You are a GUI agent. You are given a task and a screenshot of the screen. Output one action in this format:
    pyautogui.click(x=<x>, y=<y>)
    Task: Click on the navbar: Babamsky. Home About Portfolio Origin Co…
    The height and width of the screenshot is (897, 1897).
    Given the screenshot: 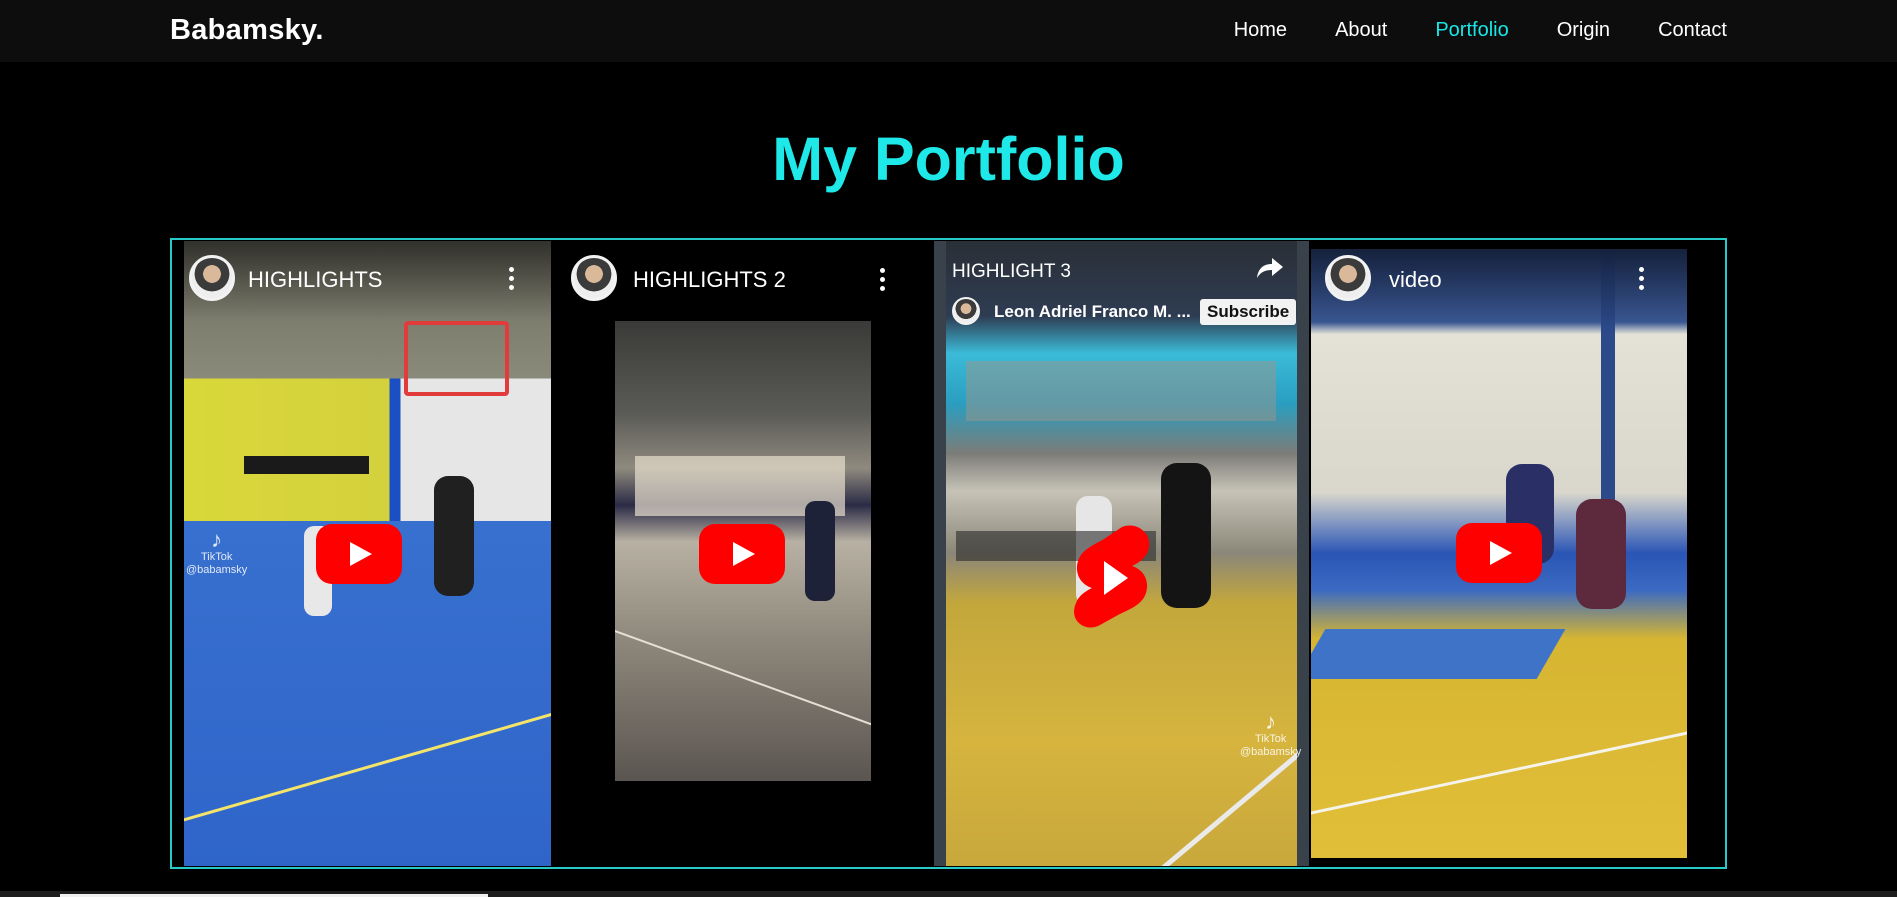 What is the action you would take?
    pyautogui.click(x=948, y=31)
    